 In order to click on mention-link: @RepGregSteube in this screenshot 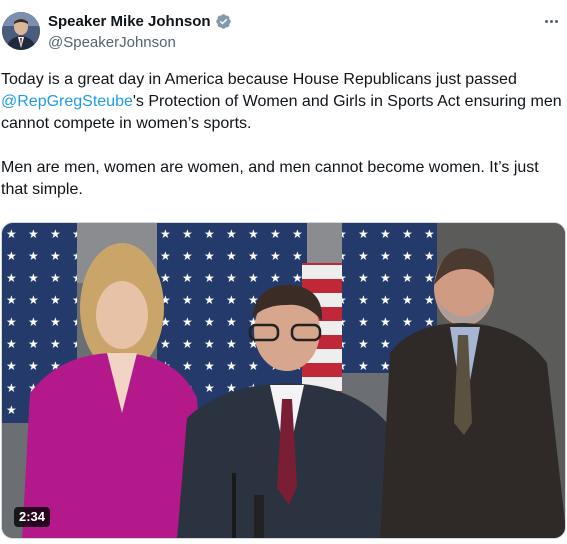, I will do `click(67, 101)`.